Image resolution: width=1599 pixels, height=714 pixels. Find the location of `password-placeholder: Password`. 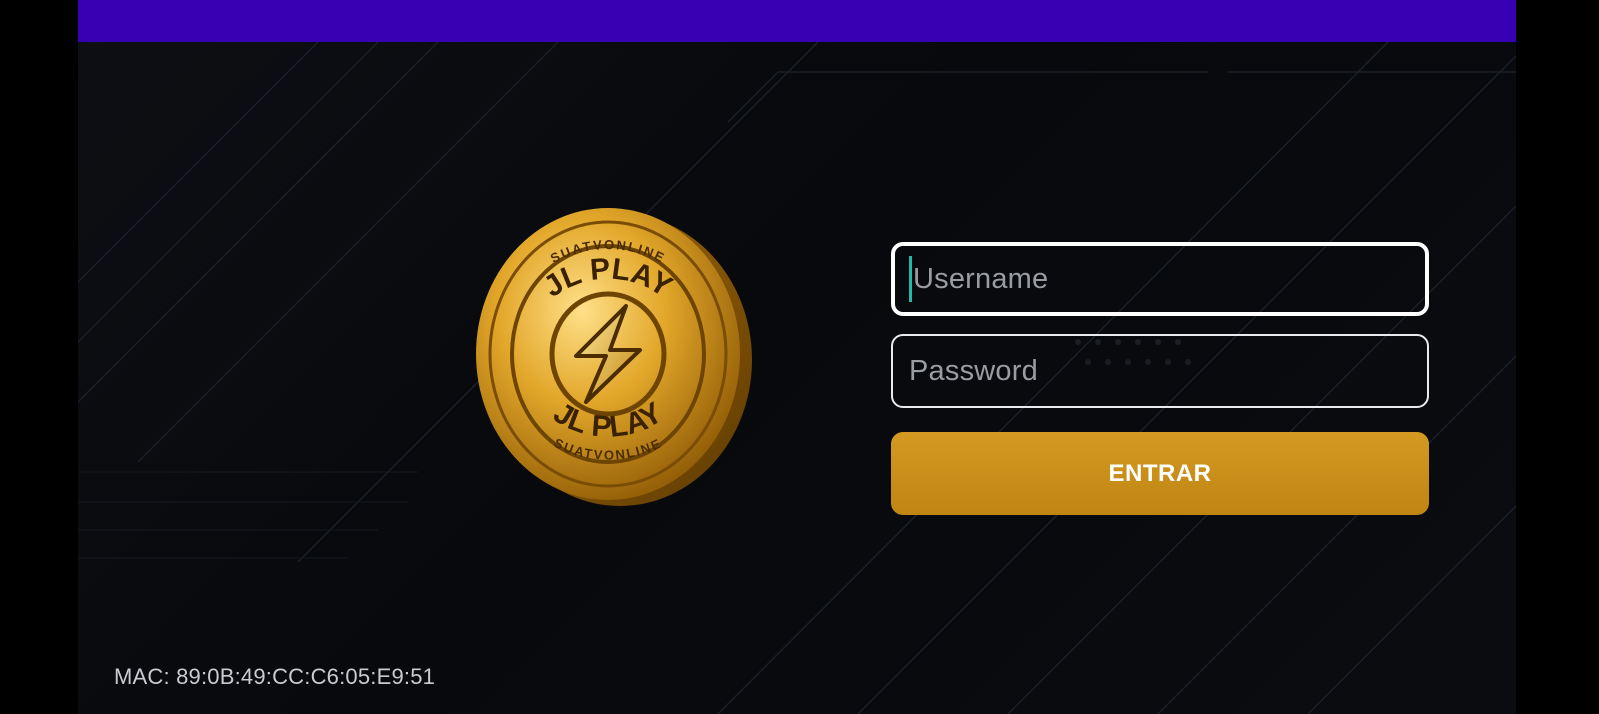

password-placeholder: Password is located at coordinates (973, 370).